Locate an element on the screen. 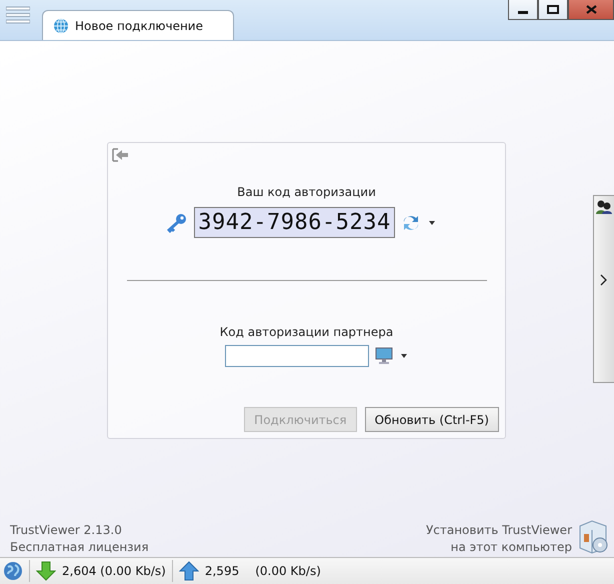 The height and width of the screenshot is (584, 614). upload-count: 2,595 is located at coordinates (222, 571).